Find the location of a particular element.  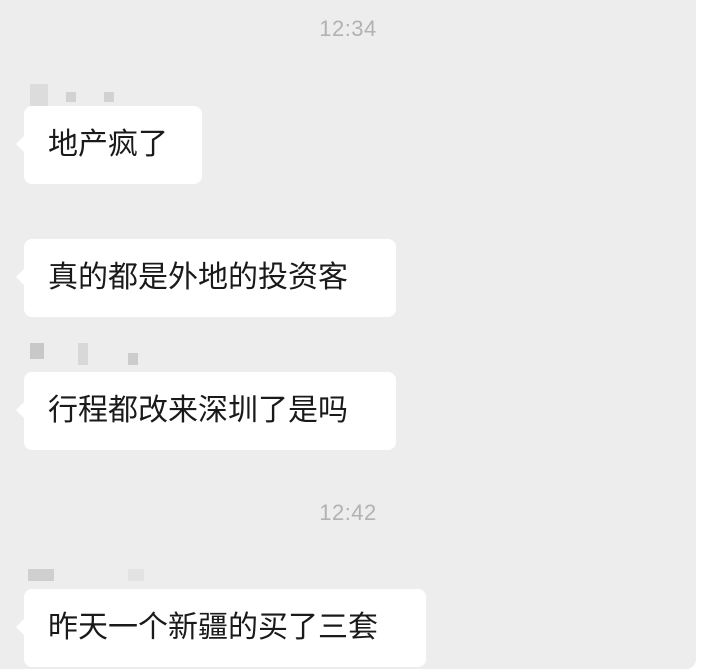

message-bubble: 真的都是外地的投资客 is located at coordinates (206, 278).